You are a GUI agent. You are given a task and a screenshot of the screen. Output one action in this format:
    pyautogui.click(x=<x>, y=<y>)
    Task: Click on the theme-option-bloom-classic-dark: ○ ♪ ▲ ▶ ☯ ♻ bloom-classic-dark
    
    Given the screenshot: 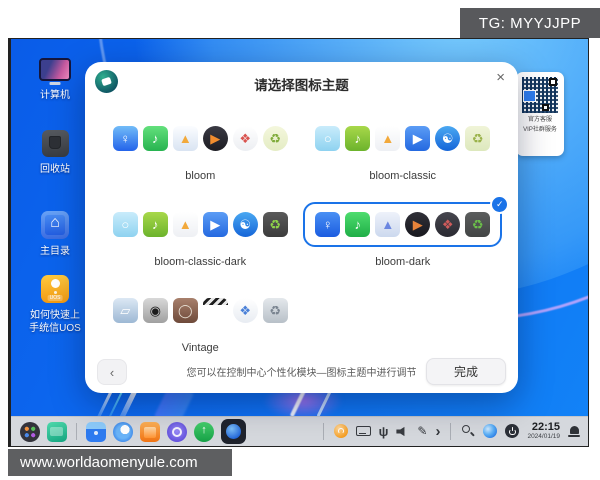 What is the action you would take?
    pyautogui.click(x=200, y=235)
    